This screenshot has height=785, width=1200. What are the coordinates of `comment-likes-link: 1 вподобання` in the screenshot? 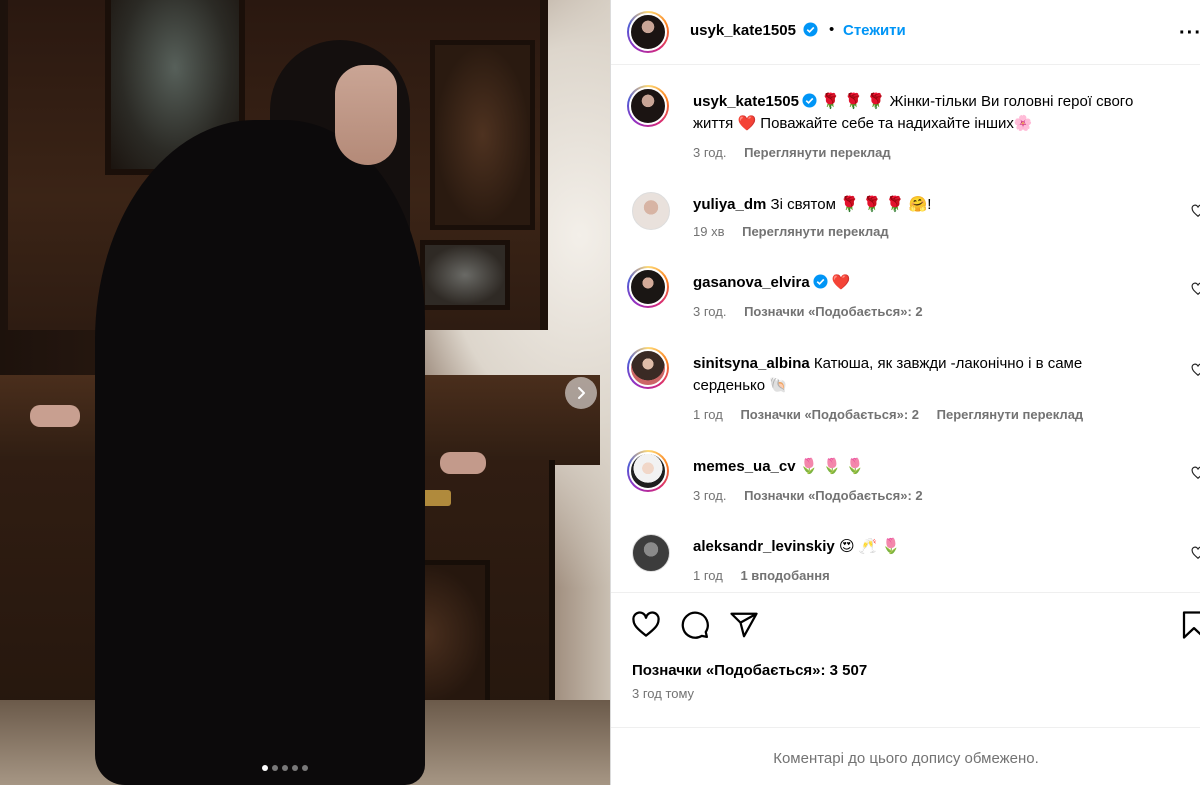 It's located at (784, 575).